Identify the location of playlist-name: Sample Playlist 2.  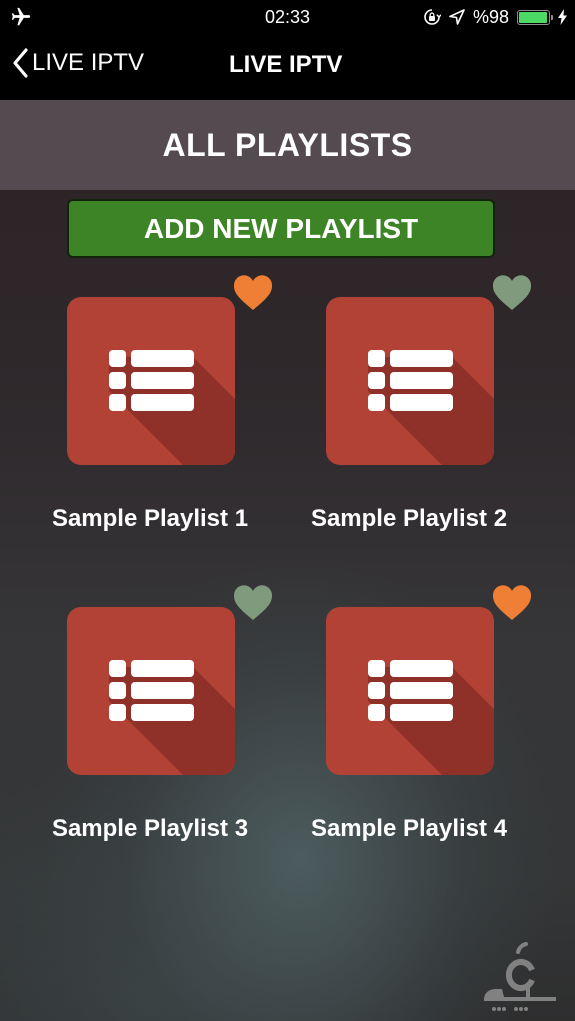
(409, 518).